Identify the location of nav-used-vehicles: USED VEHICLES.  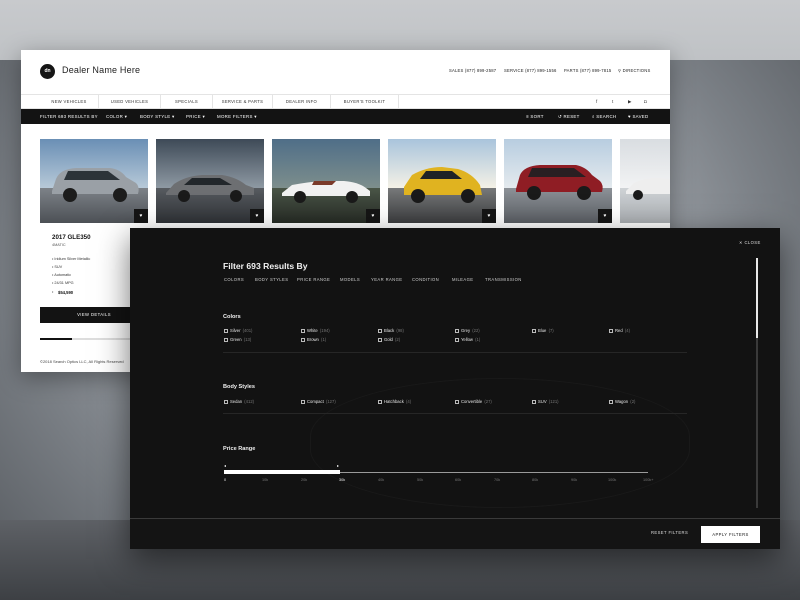
(130, 102).